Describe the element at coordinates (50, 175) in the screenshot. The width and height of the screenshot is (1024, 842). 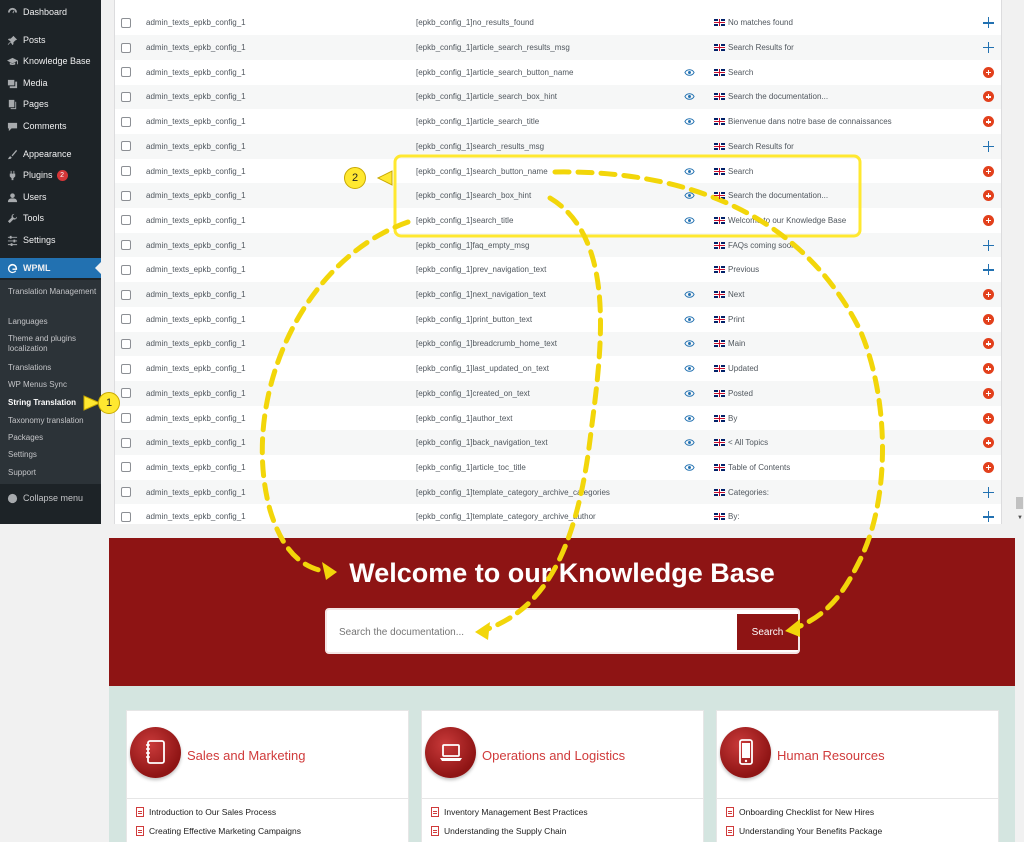
I see `menu-plugins: Plugins 2` at that location.